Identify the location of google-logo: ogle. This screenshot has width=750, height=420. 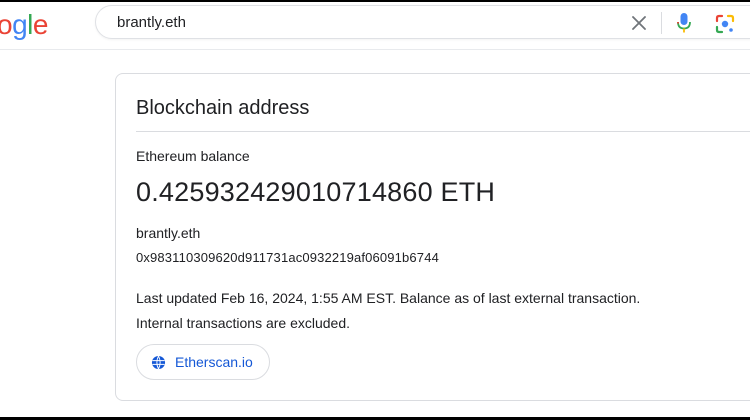
(24, 25).